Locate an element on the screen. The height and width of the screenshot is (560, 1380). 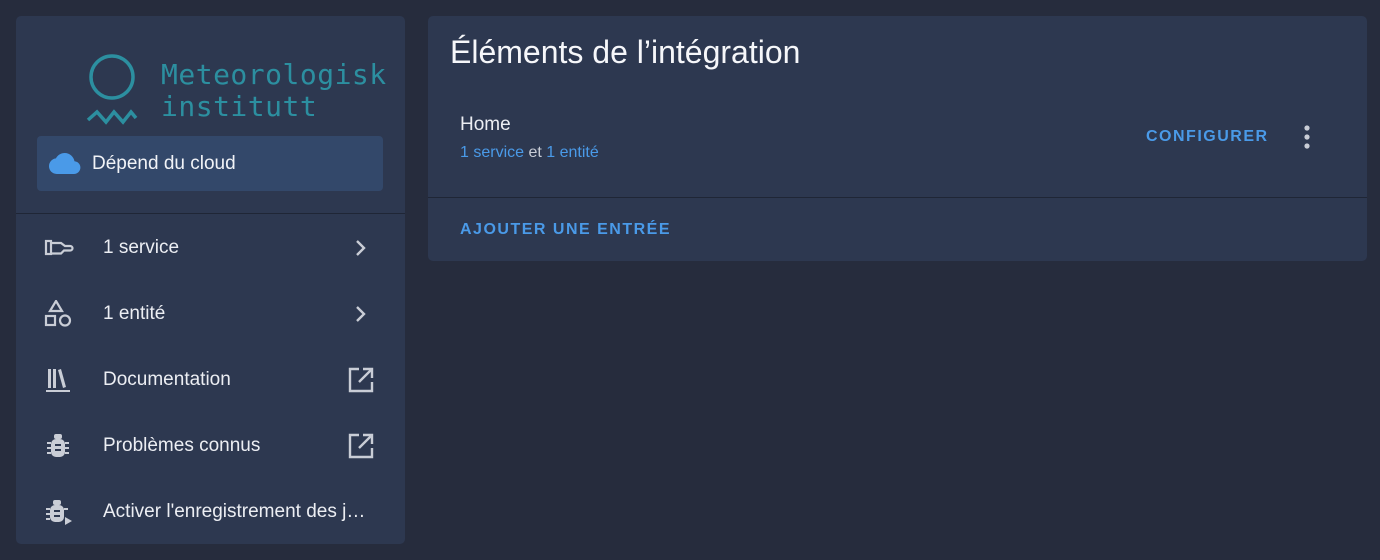
met-logo-icon is located at coordinates (112, 89).